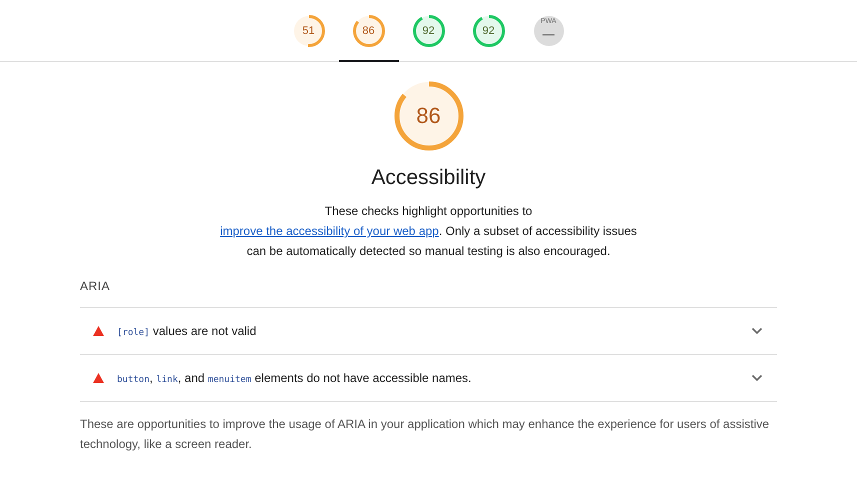  Describe the element at coordinates (329, 231) in the screenshot. I see `learn-more-link: improve the accessibility of your web app` at that location.